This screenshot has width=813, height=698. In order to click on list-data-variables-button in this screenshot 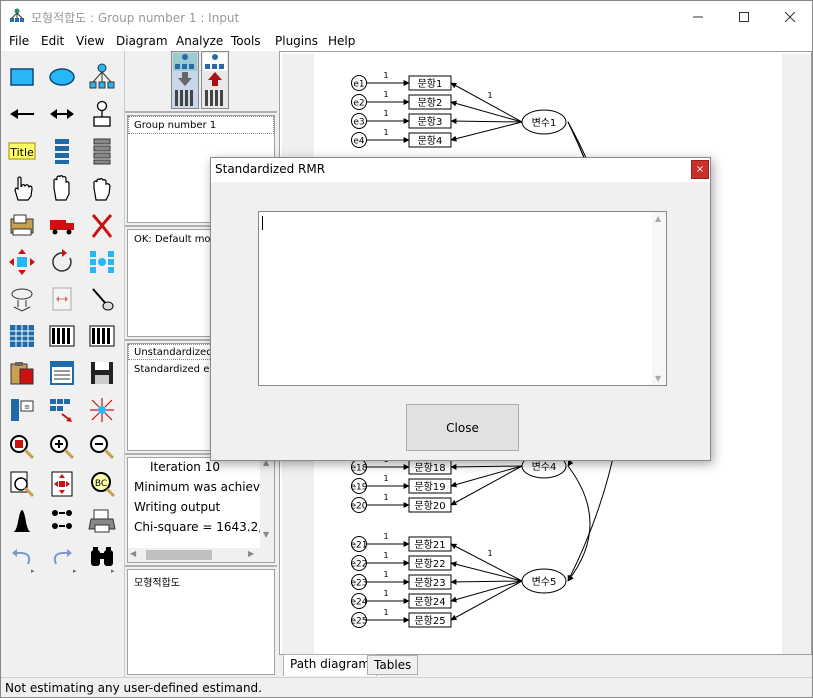, I will do `click(102, 151)`.